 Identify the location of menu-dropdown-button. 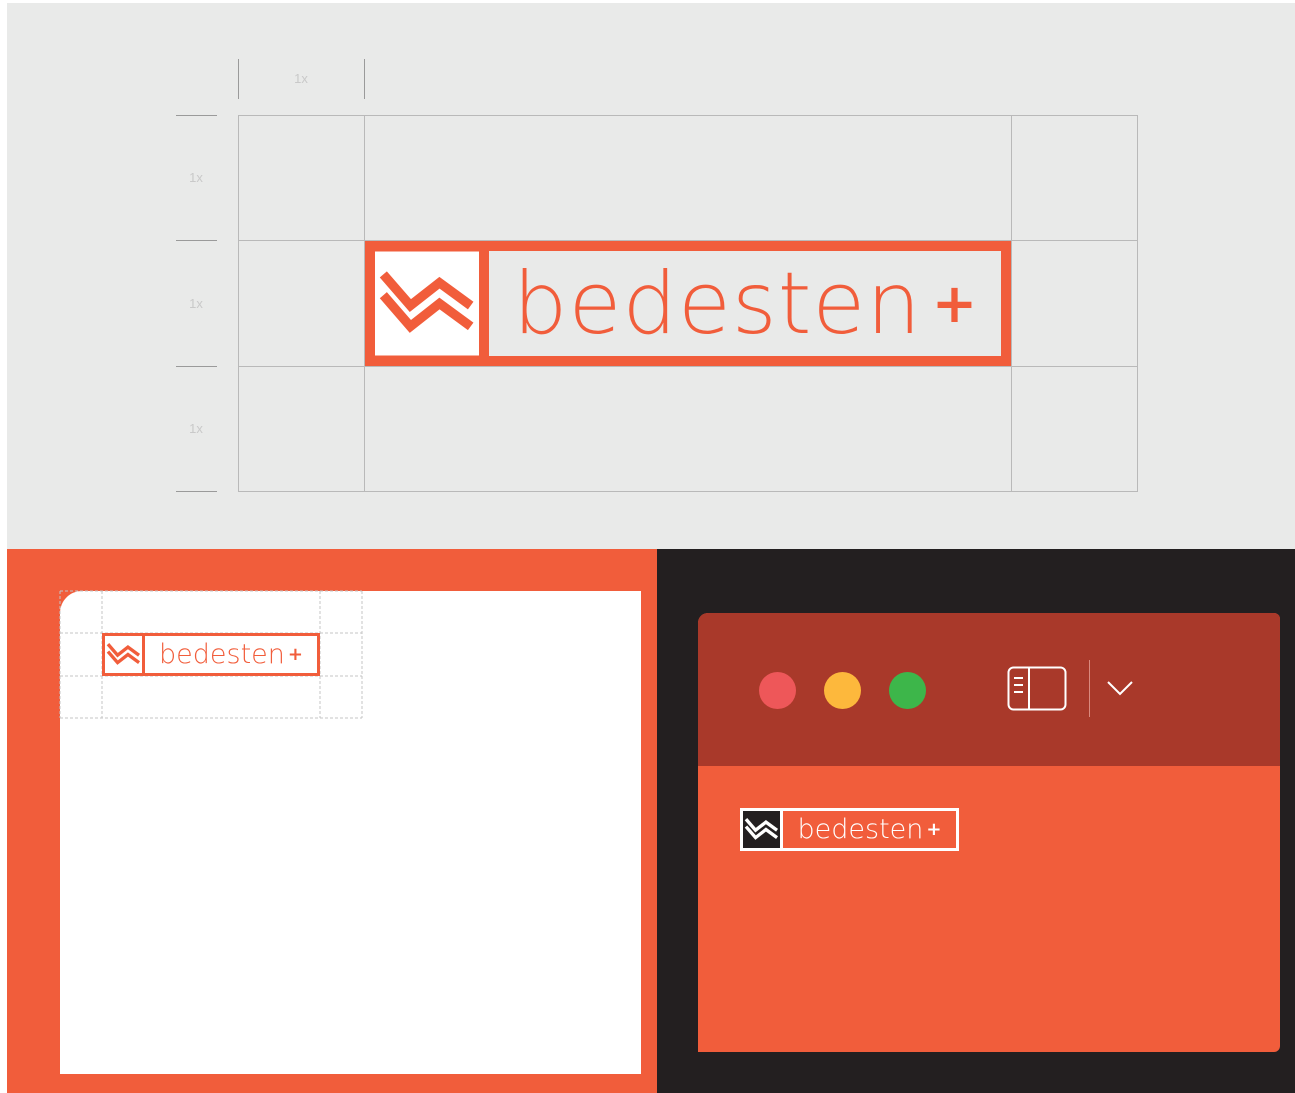
(1120, 688).